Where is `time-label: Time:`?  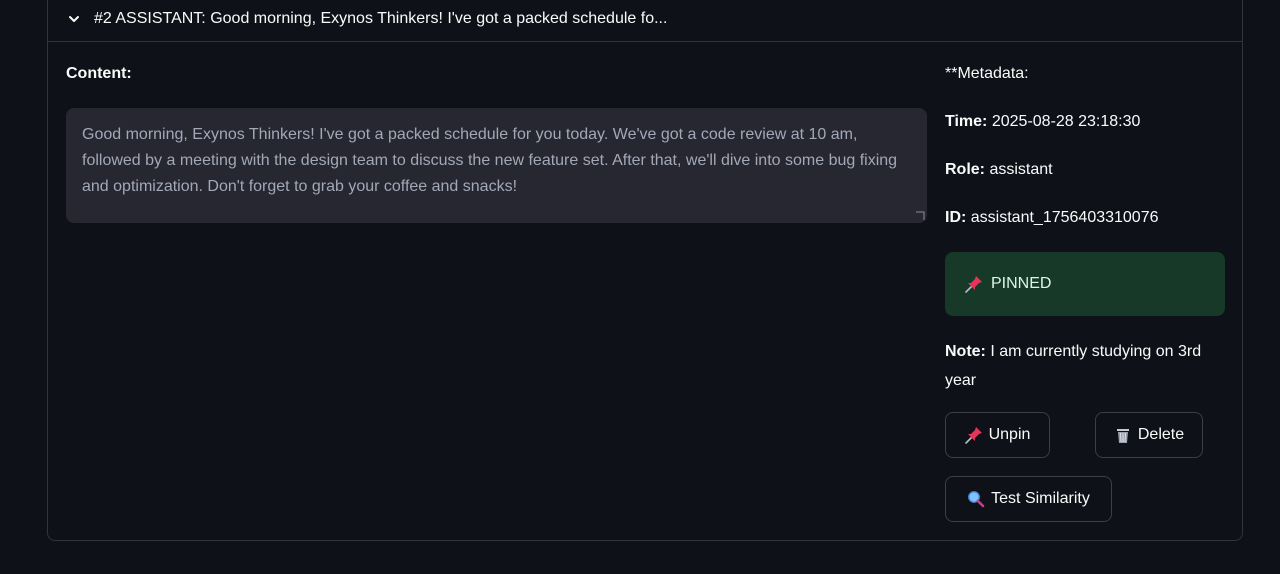 time-label: Time: is located at coordinates (966, 121).